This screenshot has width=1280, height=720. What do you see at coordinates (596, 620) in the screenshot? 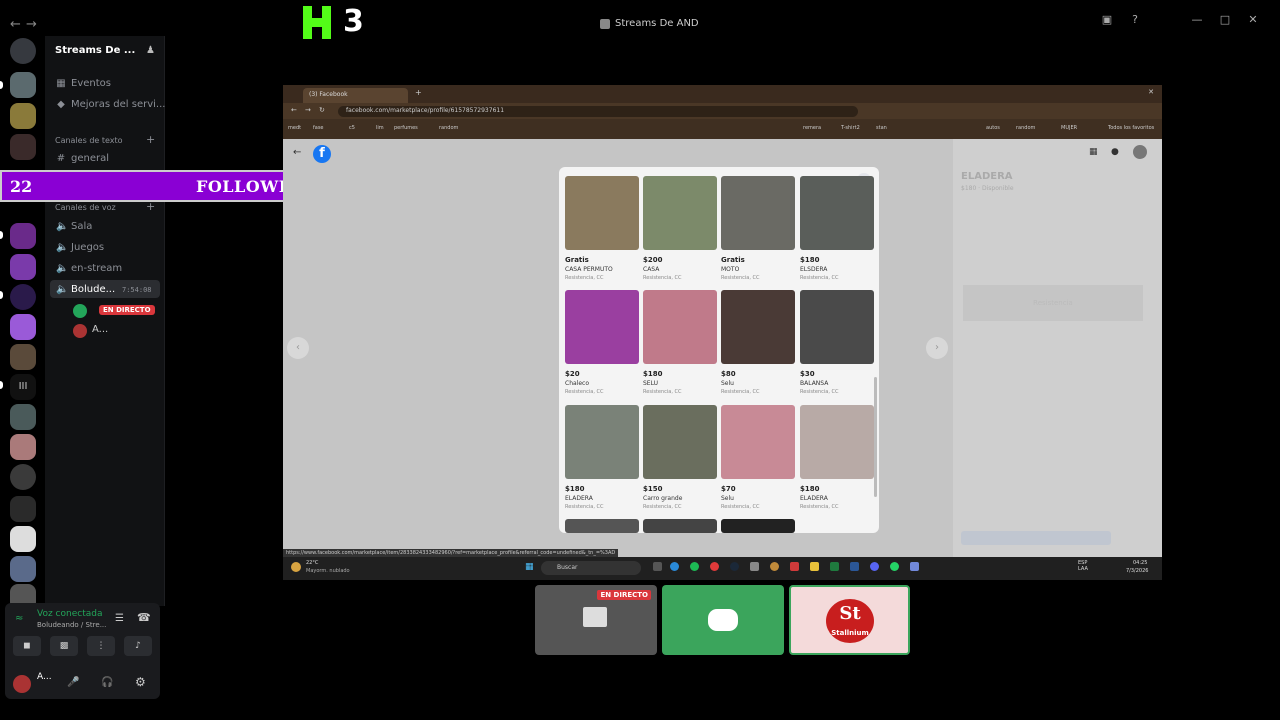
I see `stream-thumbnail: EN DIRECTO` at bounding box center [596, 620].